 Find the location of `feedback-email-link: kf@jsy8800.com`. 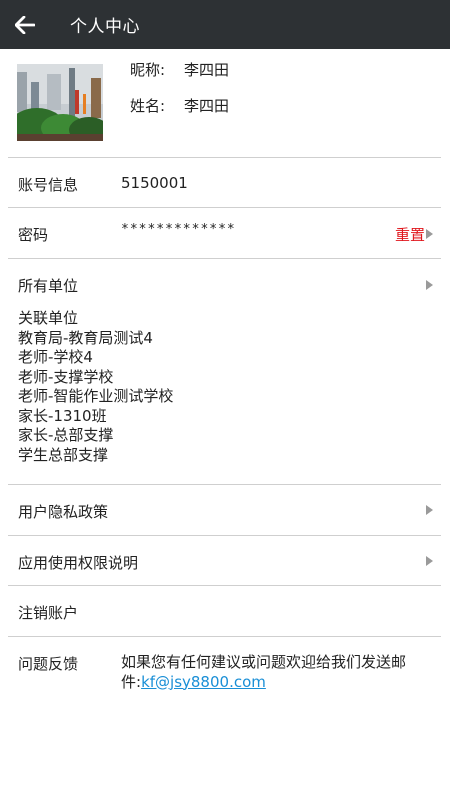

feedback-email-link: kf@jsy8800.com is located at coordinates (203, 682).